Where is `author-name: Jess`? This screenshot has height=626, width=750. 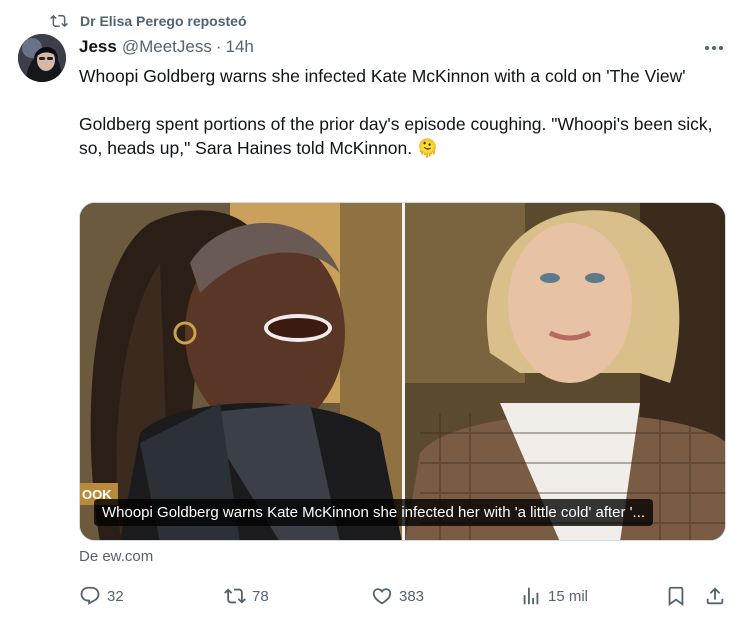 author-name: Jess is located at coordinates (98, 47).